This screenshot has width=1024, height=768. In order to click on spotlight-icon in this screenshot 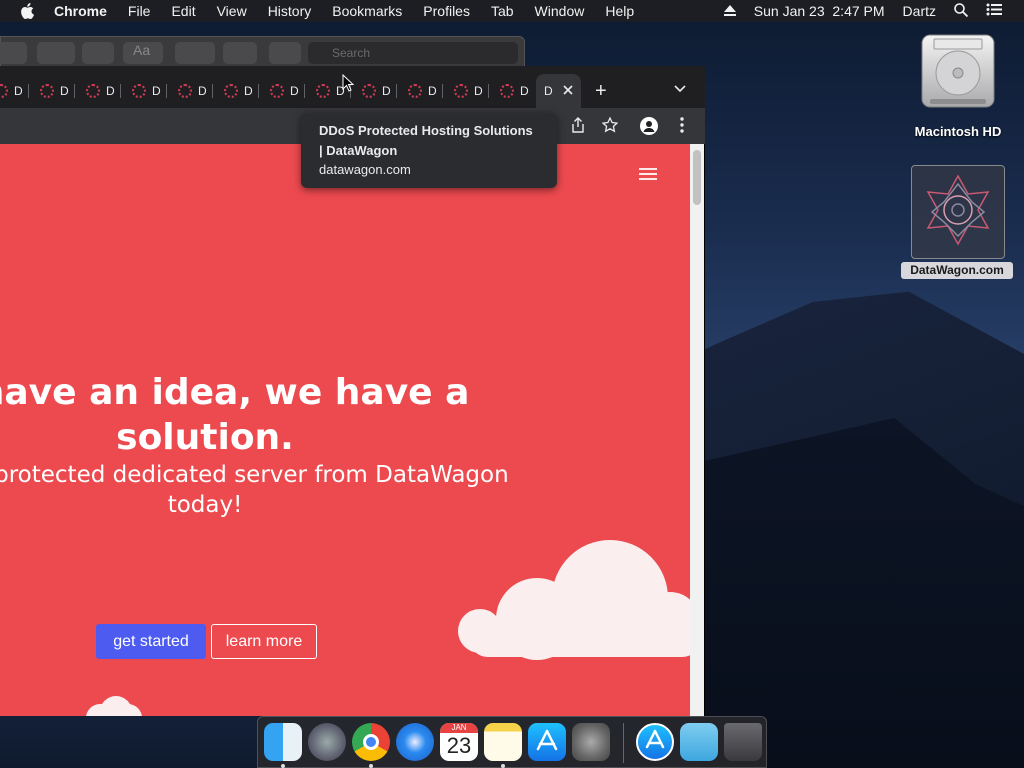, I will do `click(961, 11)`.